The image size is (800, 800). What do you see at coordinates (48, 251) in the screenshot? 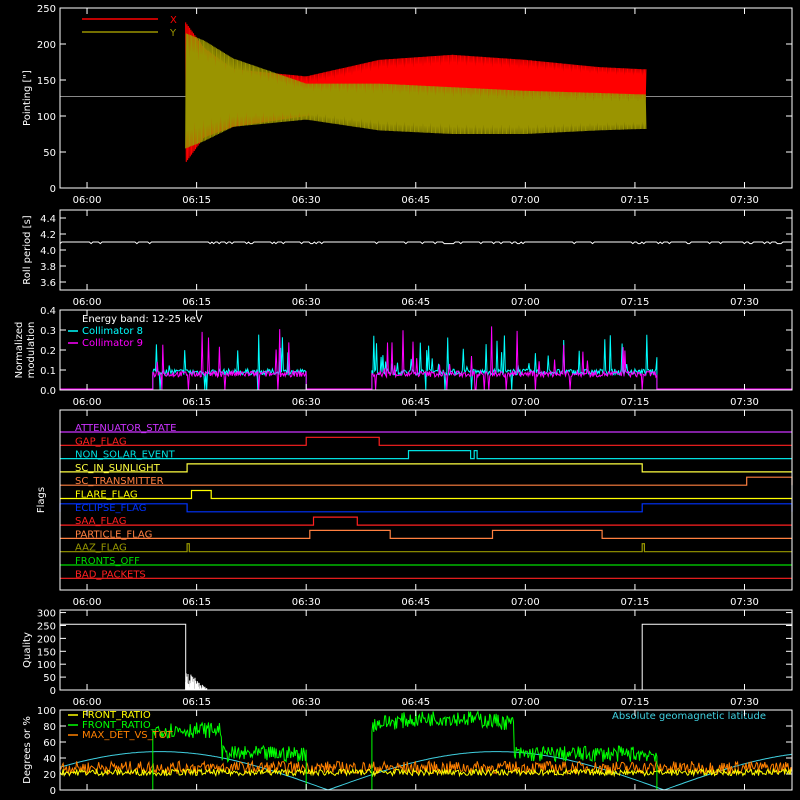
I see `y-tick-label: 4.0` at bounding box center [48, 251].